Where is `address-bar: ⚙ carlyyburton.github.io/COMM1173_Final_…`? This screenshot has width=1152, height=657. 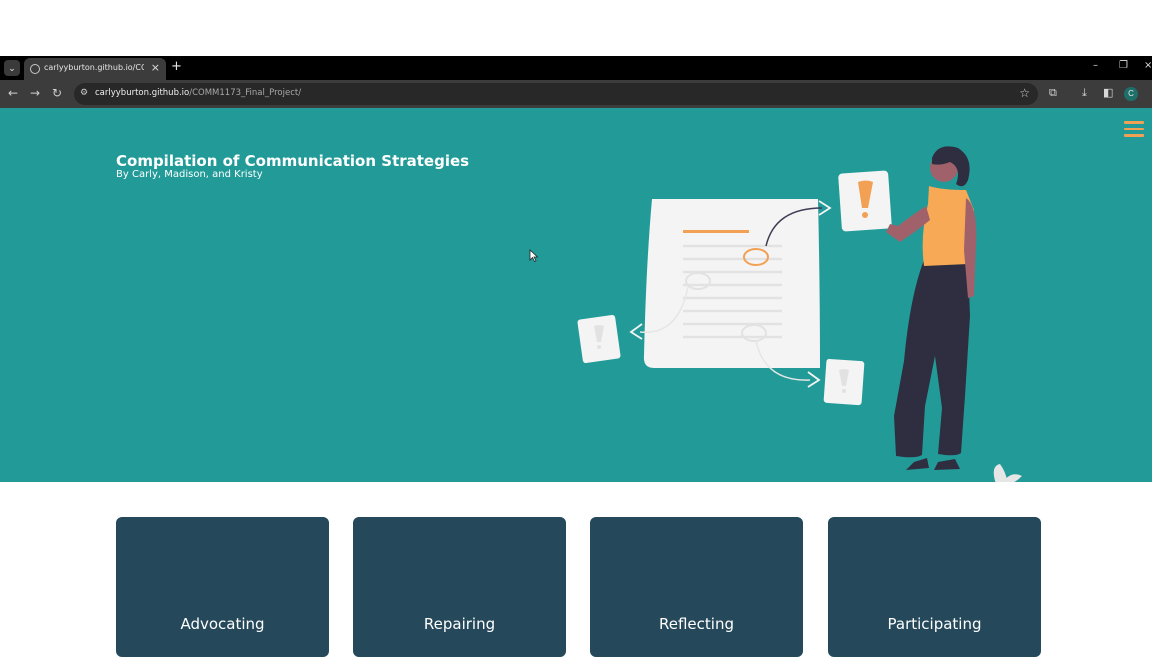 address-bar: ⚙ carlyyburton.github.io/COMM1173_Final_… is located at coordinates (556, 94).